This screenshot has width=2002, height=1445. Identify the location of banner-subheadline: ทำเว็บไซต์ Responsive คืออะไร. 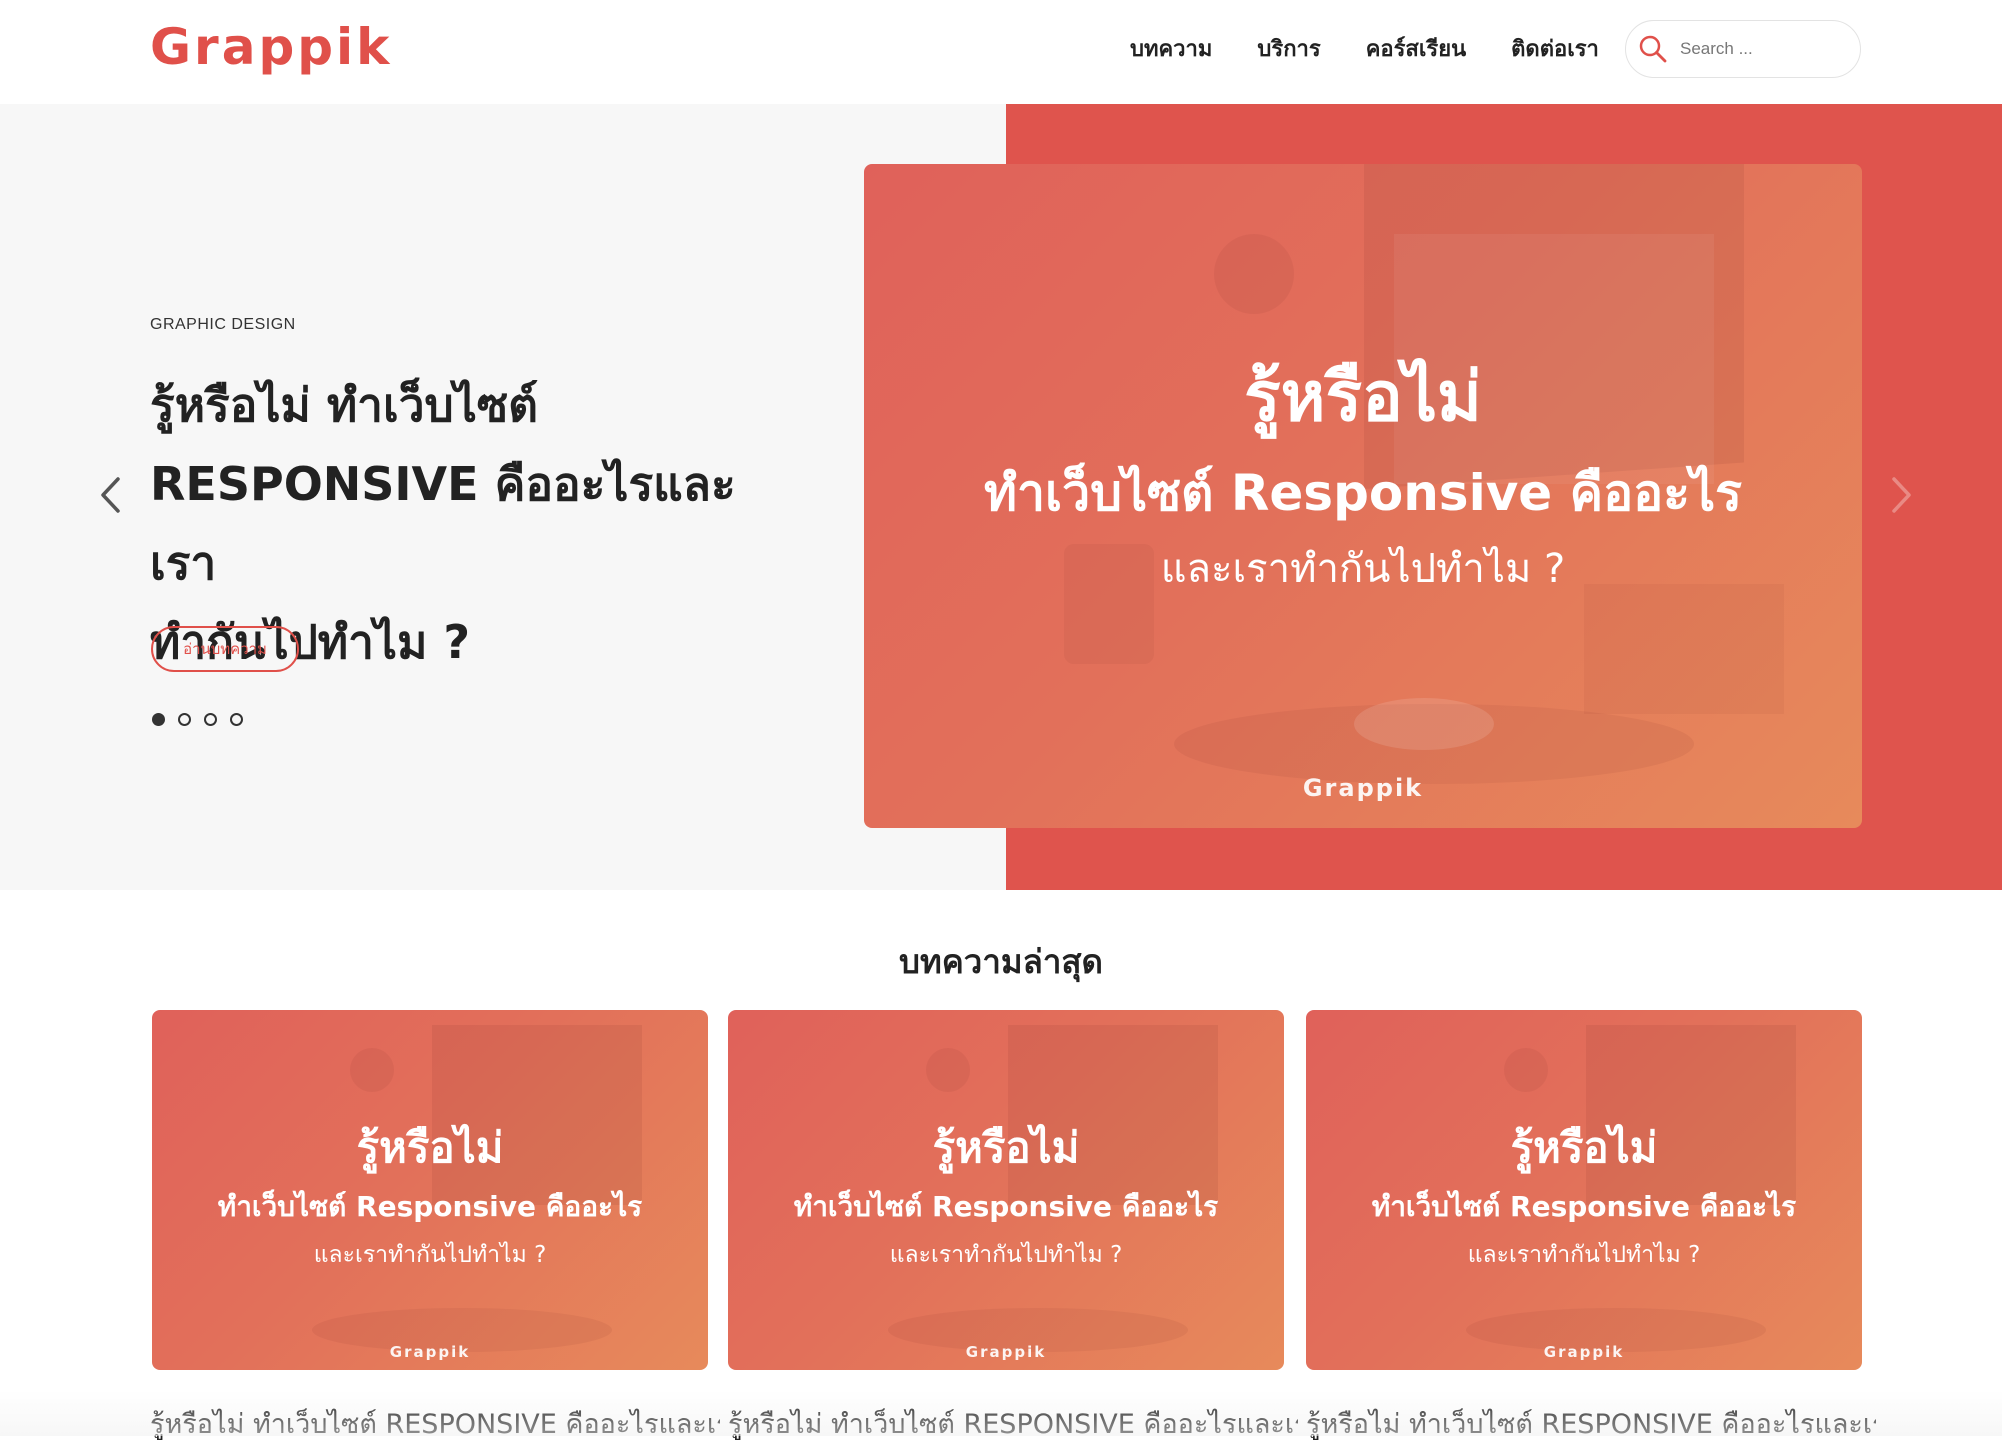
(1363, 493).